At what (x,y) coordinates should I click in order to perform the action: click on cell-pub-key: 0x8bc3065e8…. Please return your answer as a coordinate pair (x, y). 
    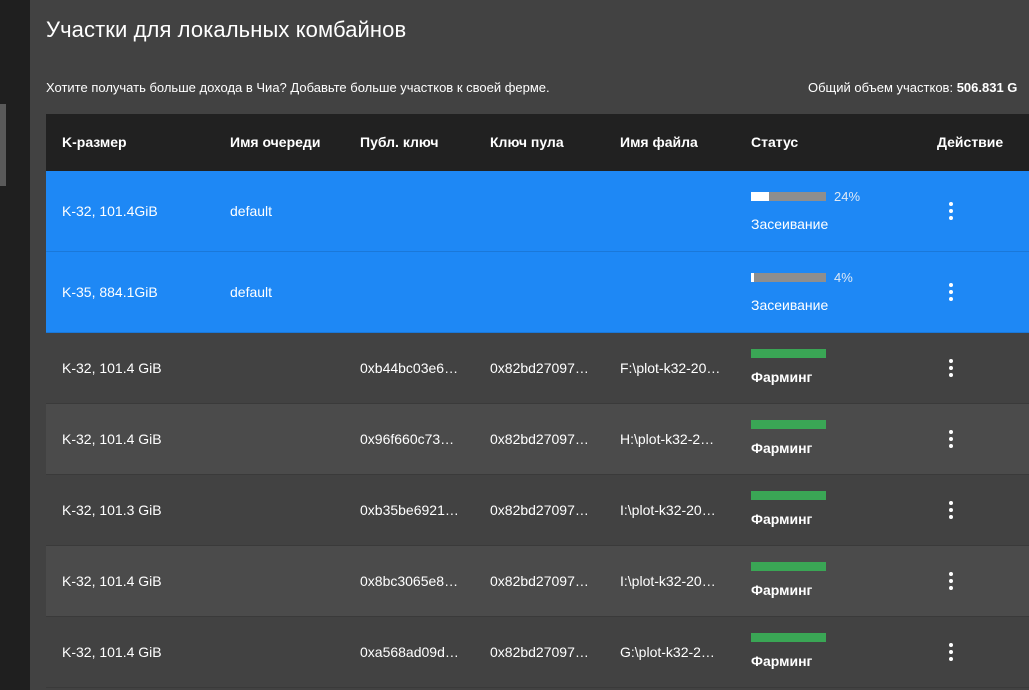
    Looking at the image, I should click on (409, 581).